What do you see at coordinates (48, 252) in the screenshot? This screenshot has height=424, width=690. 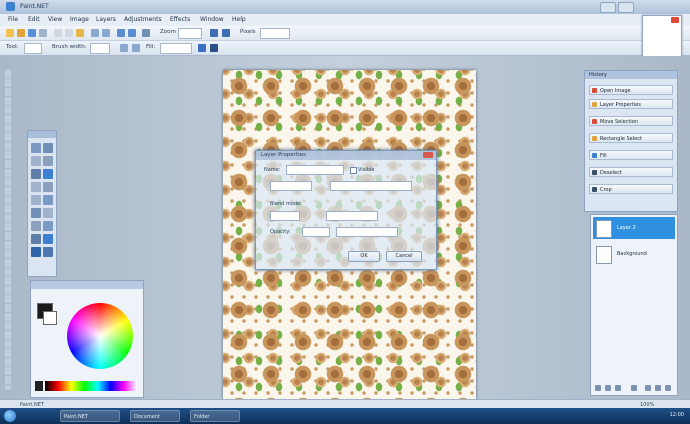 I see `freeform-icon` at bounding box center [48, 252].